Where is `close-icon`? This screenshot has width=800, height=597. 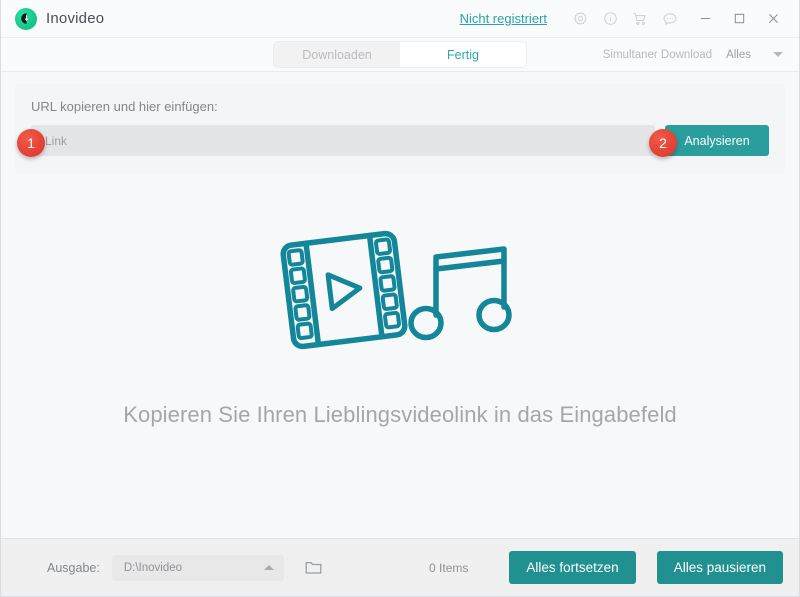
close-icon is located at coordinates (773, 19).